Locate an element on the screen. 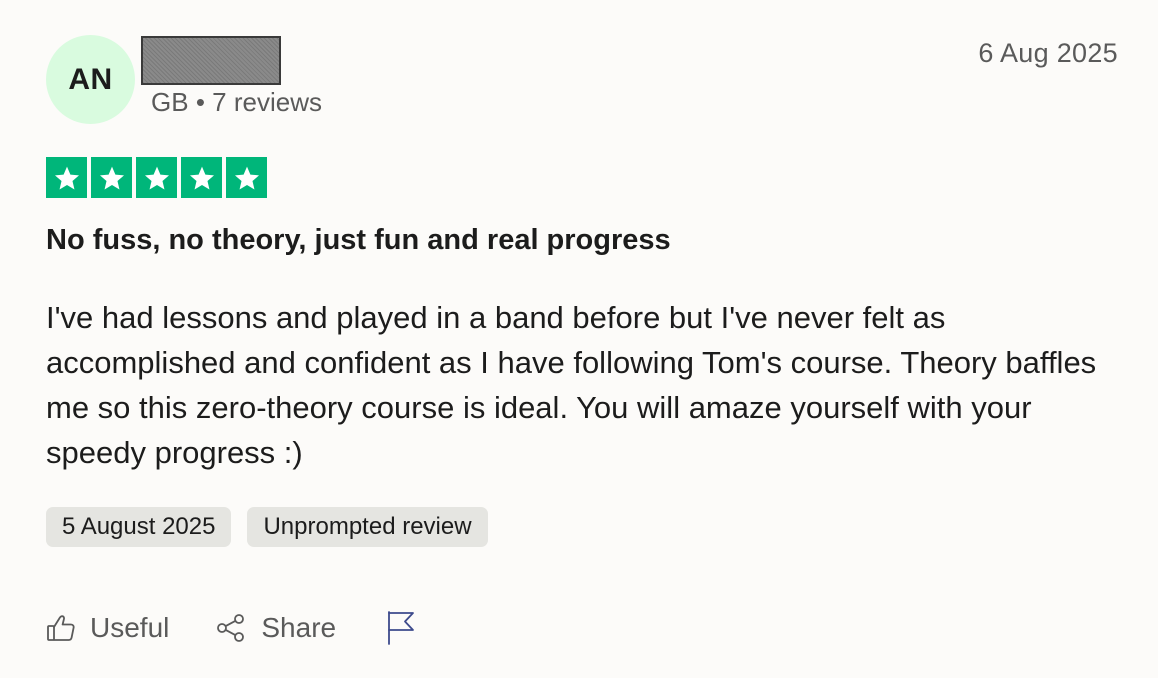 The height and width of the screenshot is (678, 1158). reviewer-meta: GB • 7 reviews is located at coordinates (236, 102).